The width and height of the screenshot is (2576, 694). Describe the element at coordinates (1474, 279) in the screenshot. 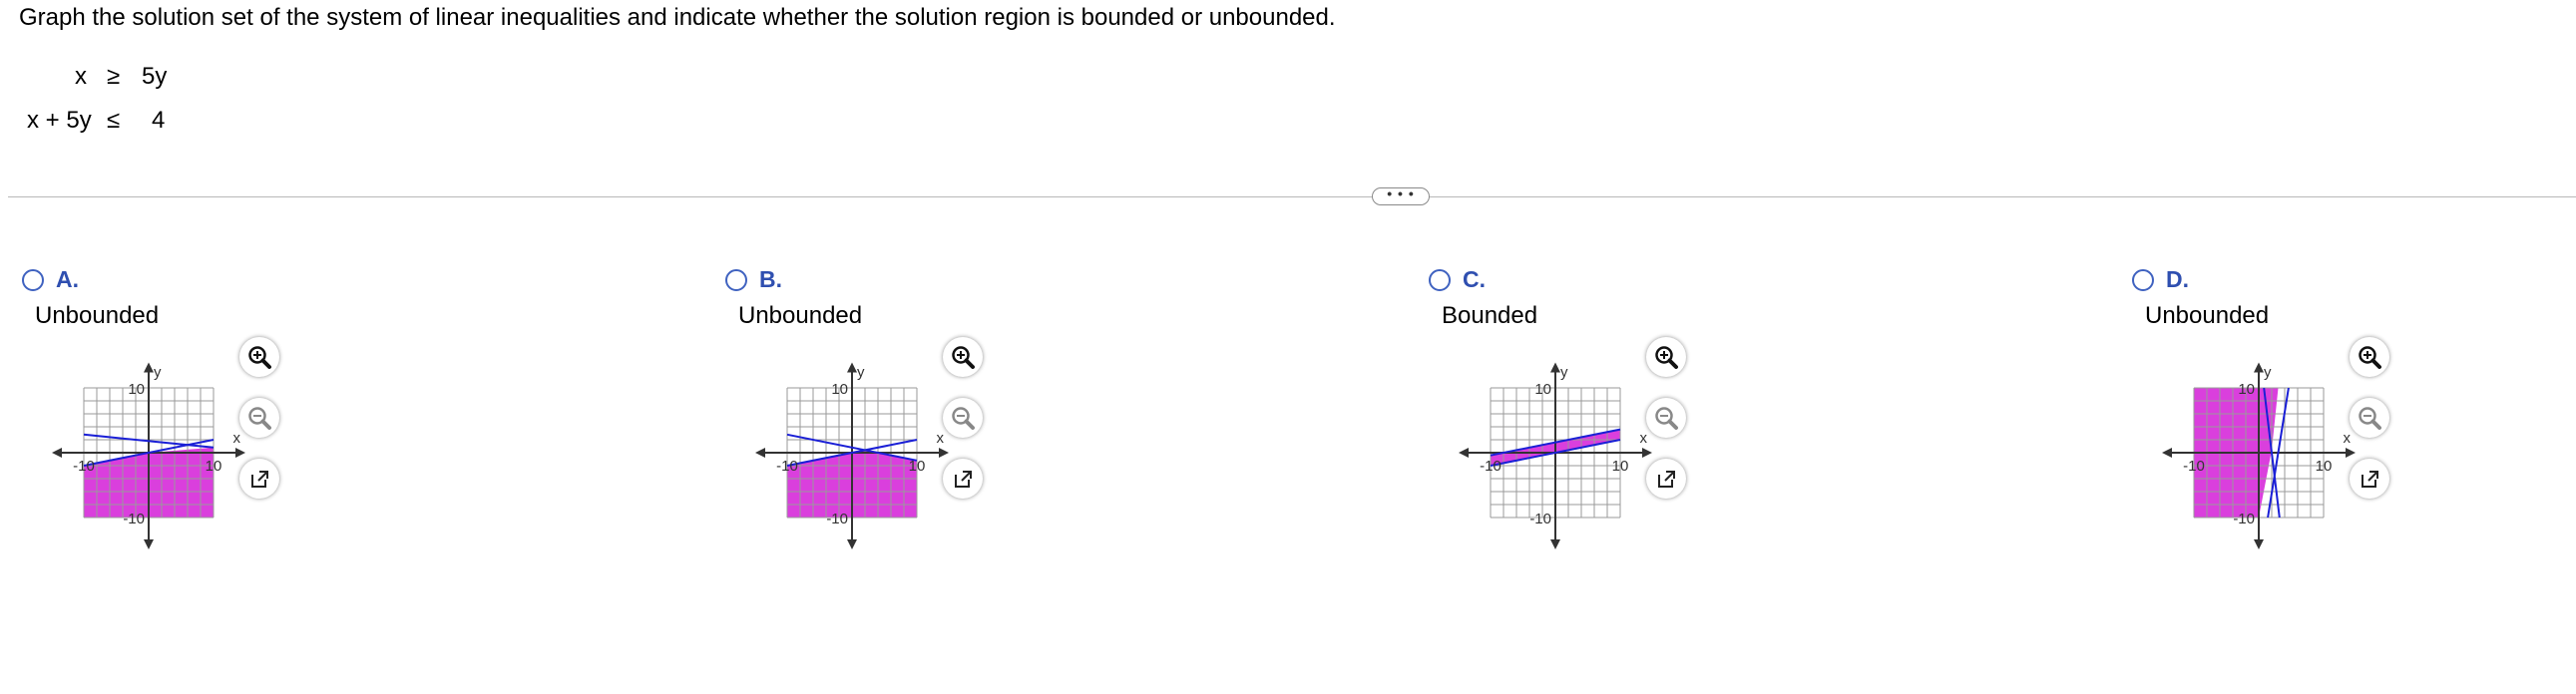

I see `option-letter: C.` at that location.